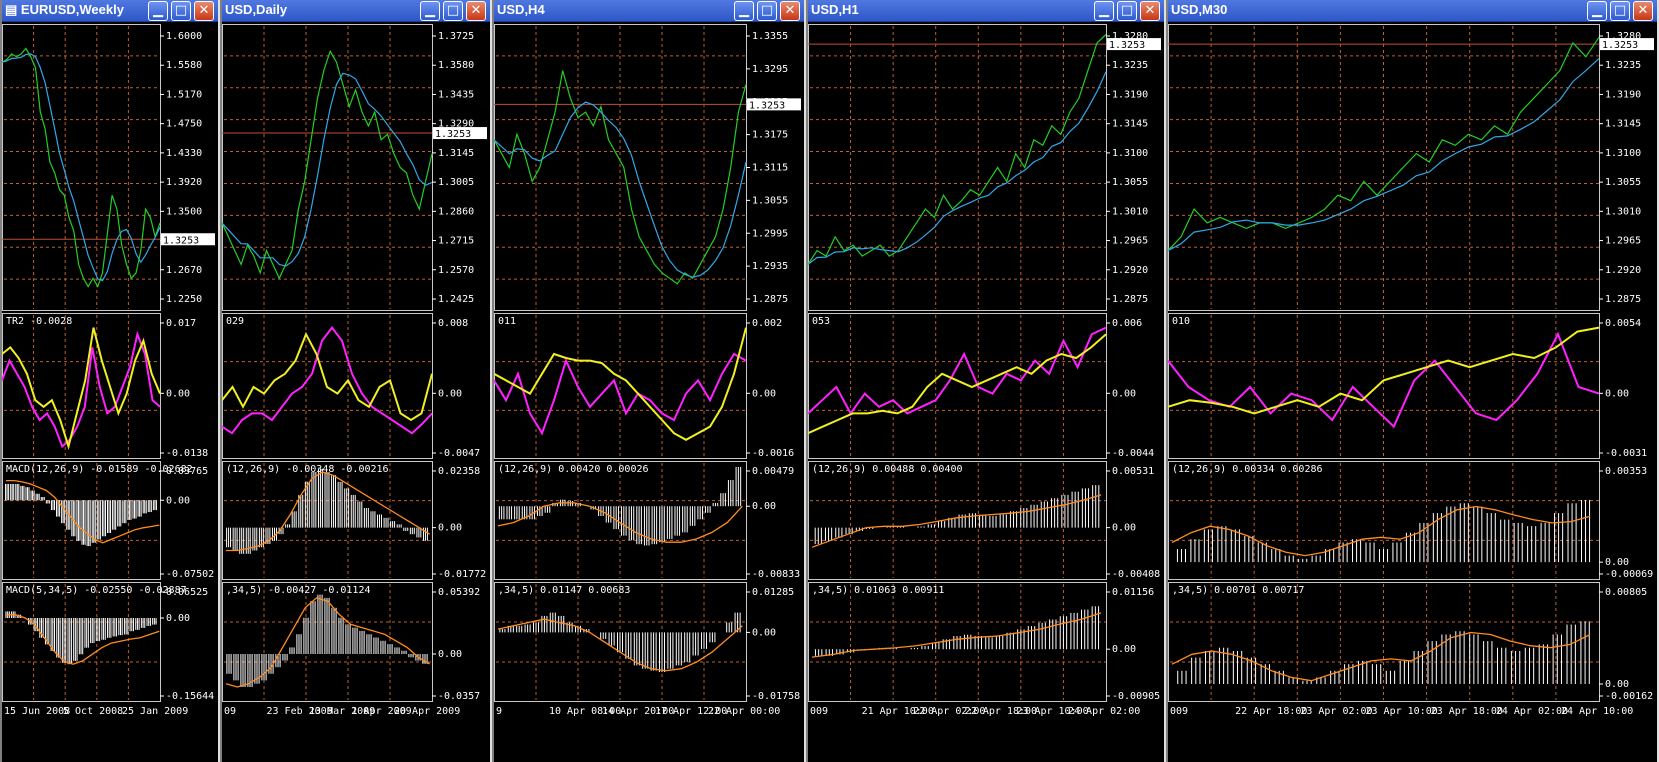  Describe the element at coordinates (93, 711) in the screenshot. I see `date-label: 5 Oct 2008` at that location.